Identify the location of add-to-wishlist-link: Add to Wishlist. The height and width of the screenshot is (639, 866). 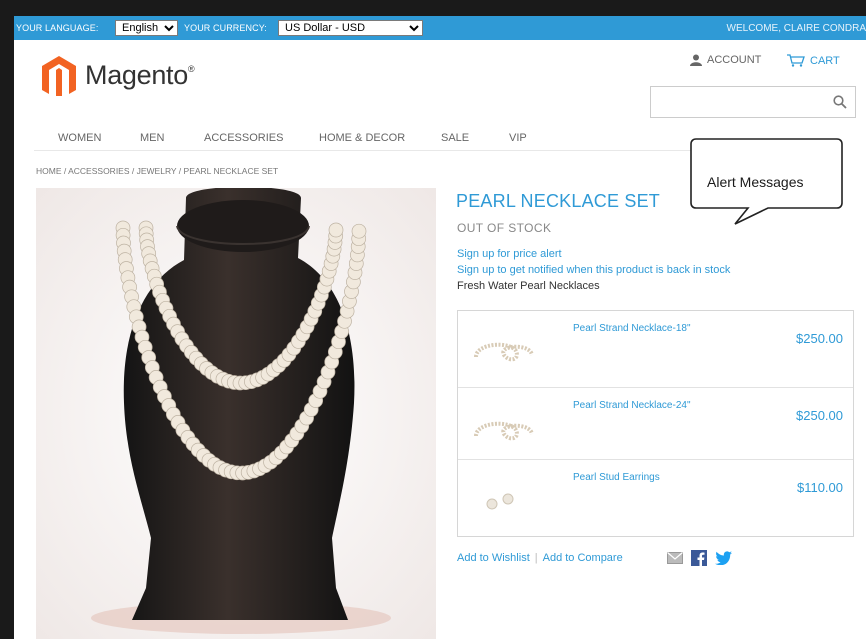
(493, 558).